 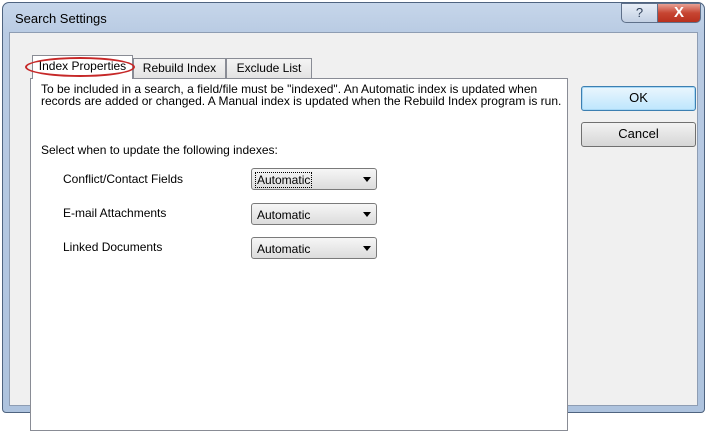 I want to click on help-icon: ?, so click(x=639, y=12).